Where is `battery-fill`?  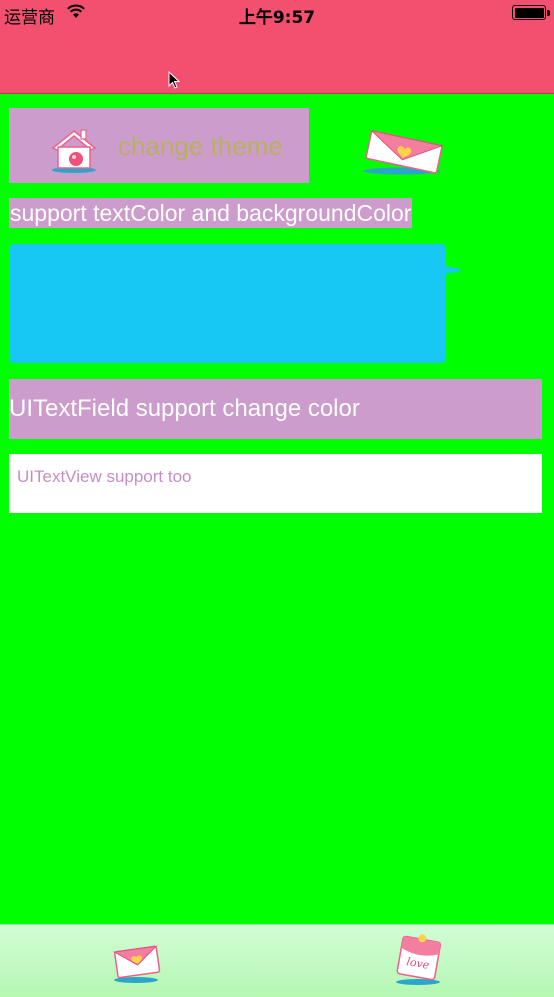
battery-fill is located at coordinates (529, 12).